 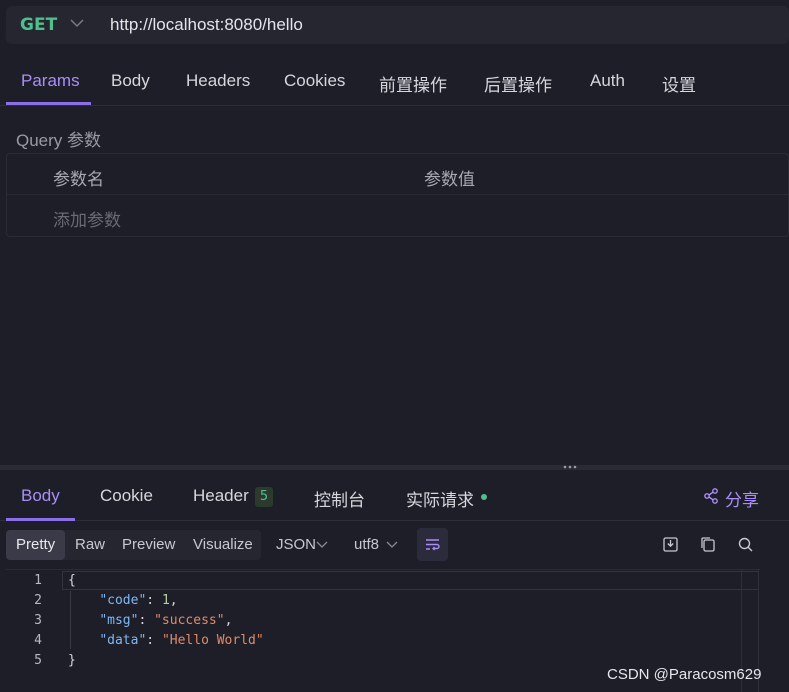 What do you see at coordinates (742, 498) in the screenshot?
I see `share-button: 分享` at bounding box center [742, 498].